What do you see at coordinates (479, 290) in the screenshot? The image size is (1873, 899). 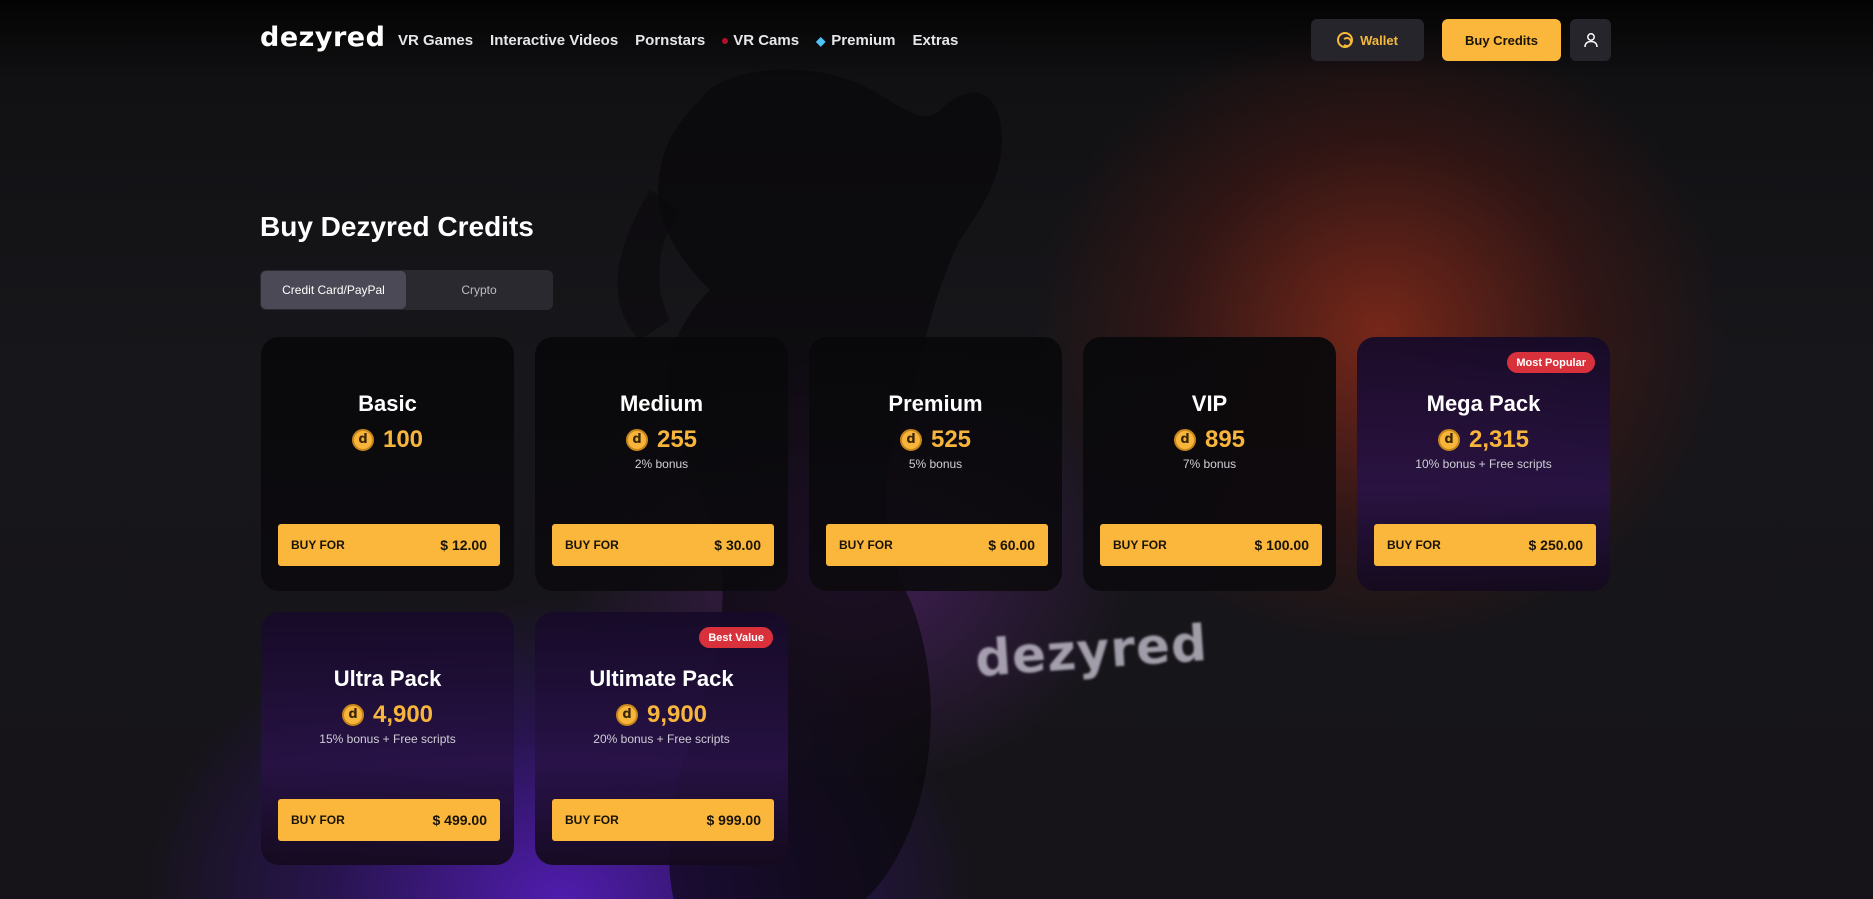 I see `tab-crypto: Crypto` at bounding box center [479, 290].